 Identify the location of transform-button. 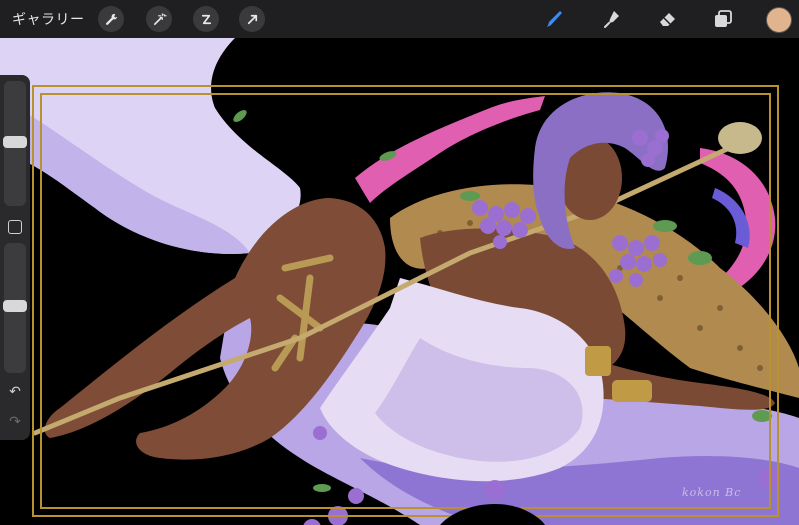
(252, 19).